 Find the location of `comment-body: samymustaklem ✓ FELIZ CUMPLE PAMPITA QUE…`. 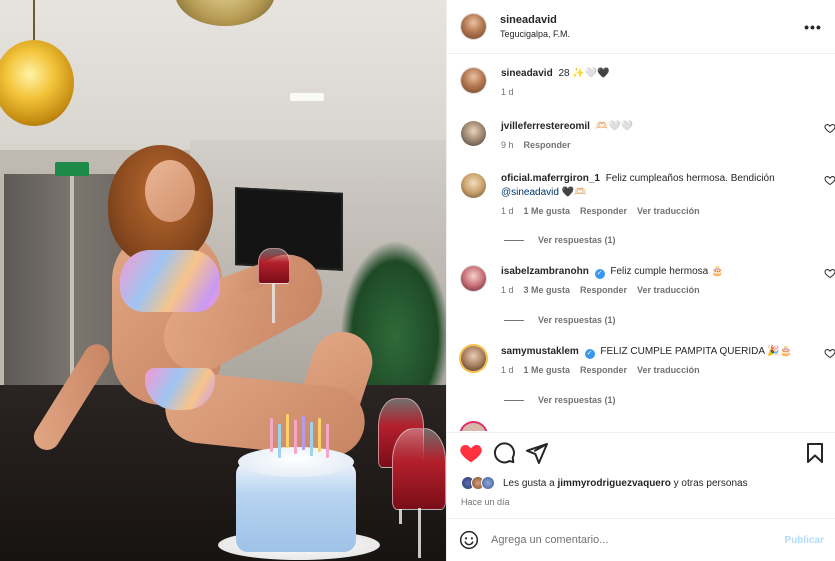

comment-body: samymustaklem ✓ FELIZ CUMPLE PAMPITA QUE… is located at coordinates (668, 360).